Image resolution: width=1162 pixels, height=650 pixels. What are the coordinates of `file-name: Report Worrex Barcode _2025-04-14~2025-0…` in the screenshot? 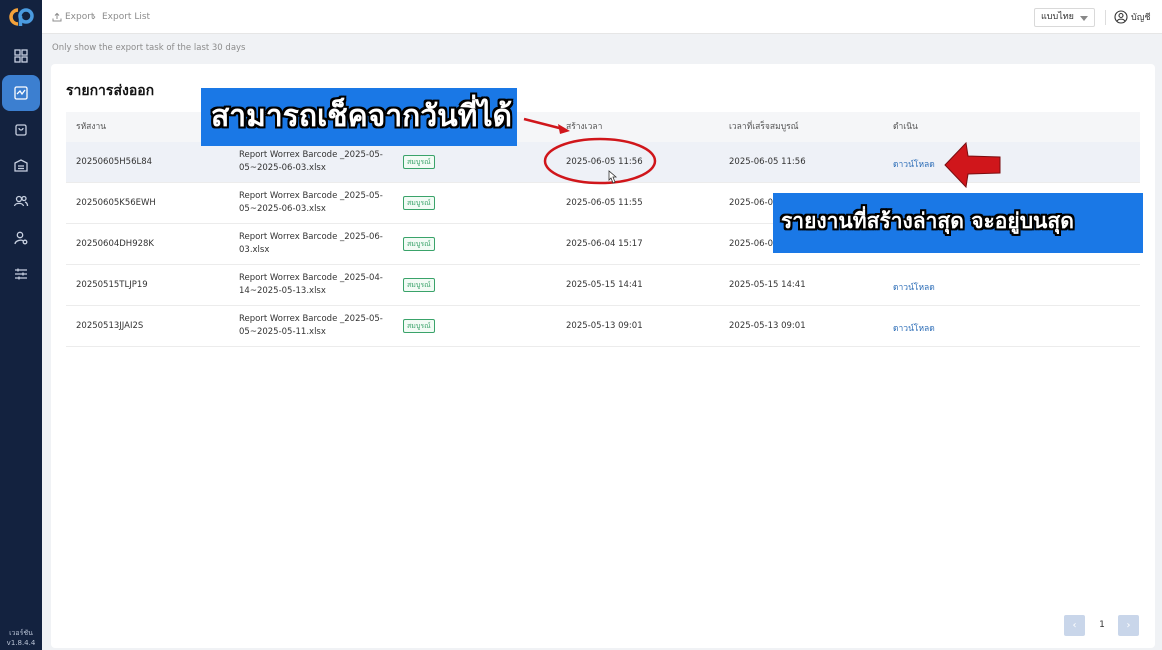 It's located at (311, 284).